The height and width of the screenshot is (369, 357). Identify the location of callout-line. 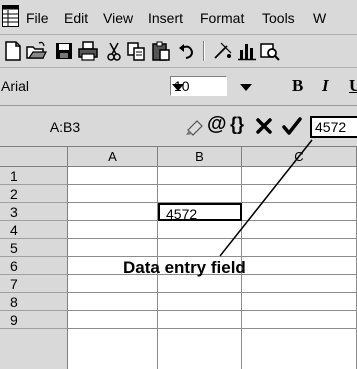
(266, 198).